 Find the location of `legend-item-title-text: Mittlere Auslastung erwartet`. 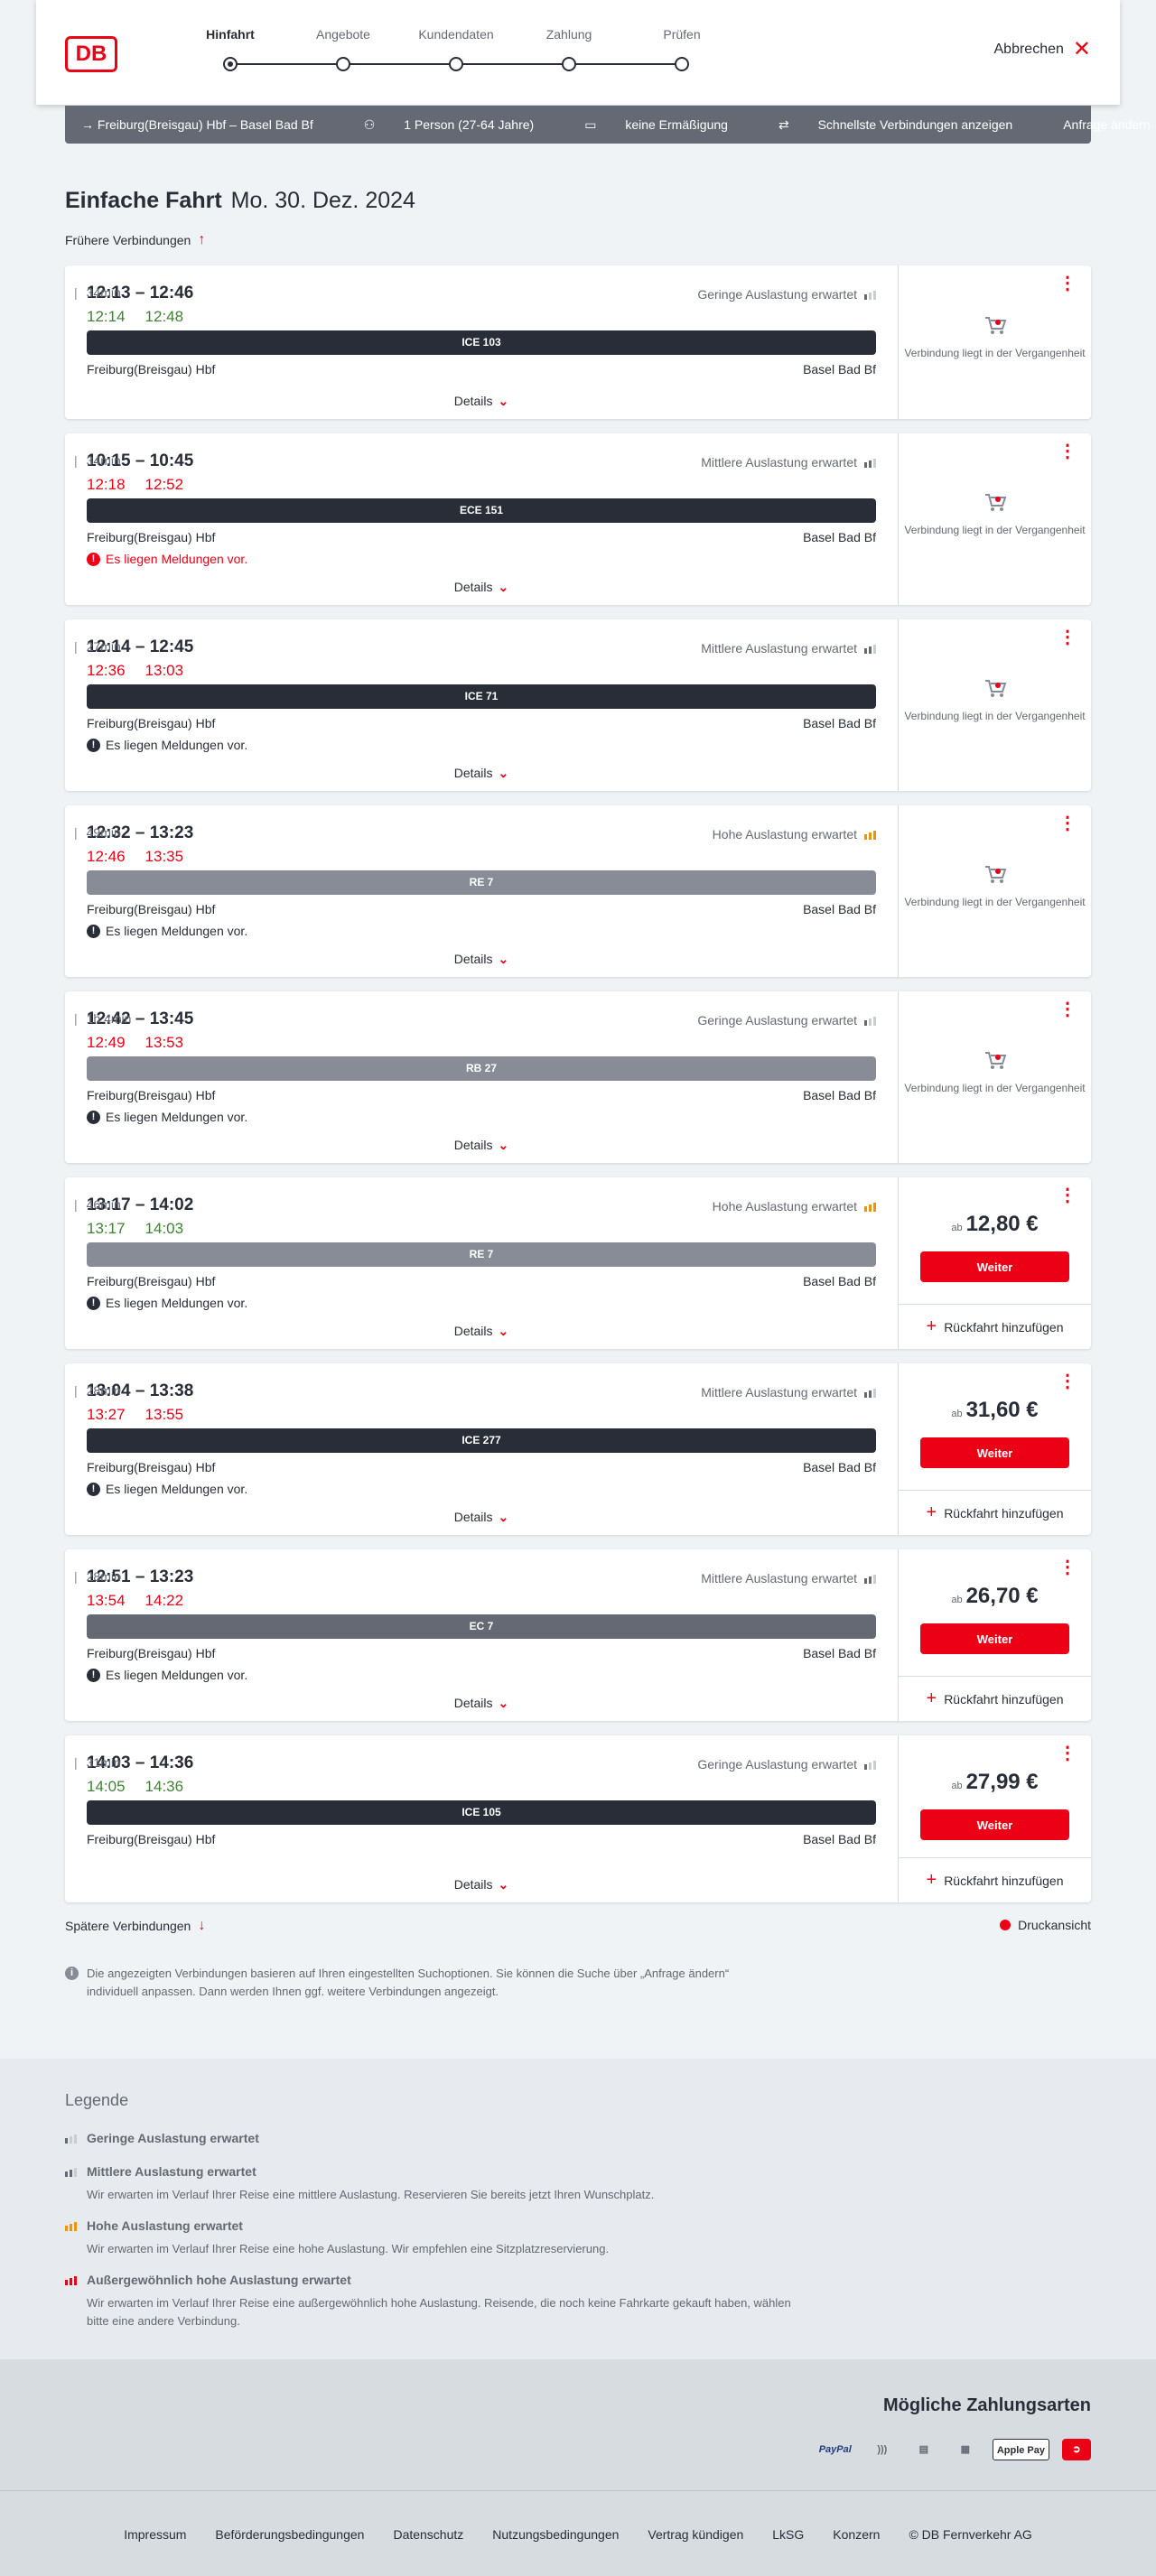

legend-item-title-text: Mittlere Auslastung erwartet is located at coordinates (171, 2171).